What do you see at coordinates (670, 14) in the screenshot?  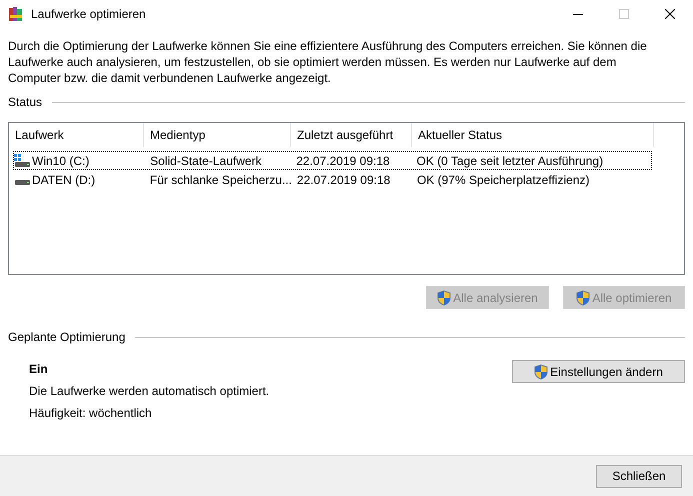 I see `close-icon` at bounding box center [670, 14].